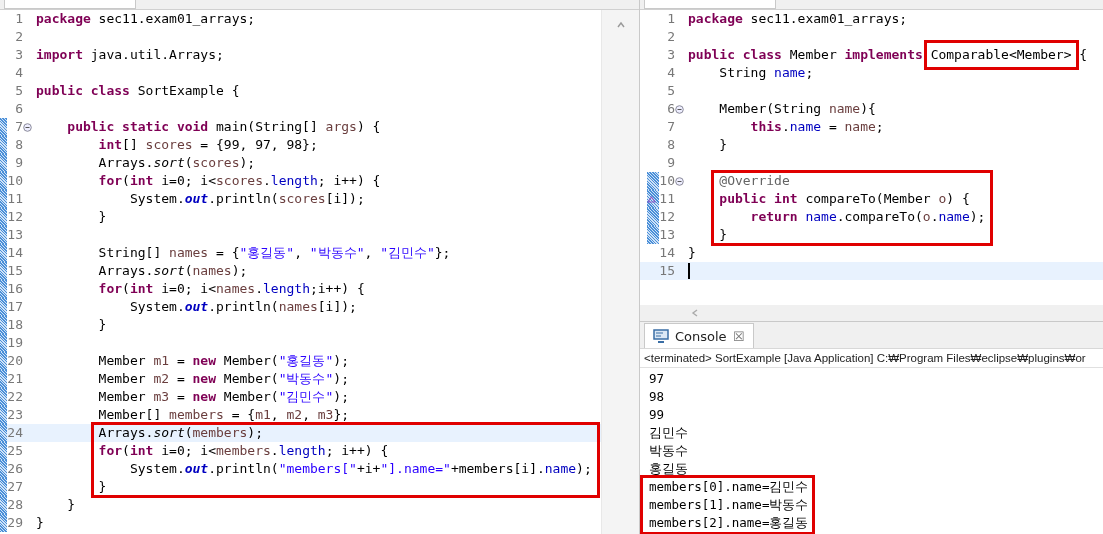  I want to click on code-line: Arrays.sort(scores);, so click(176, 163).